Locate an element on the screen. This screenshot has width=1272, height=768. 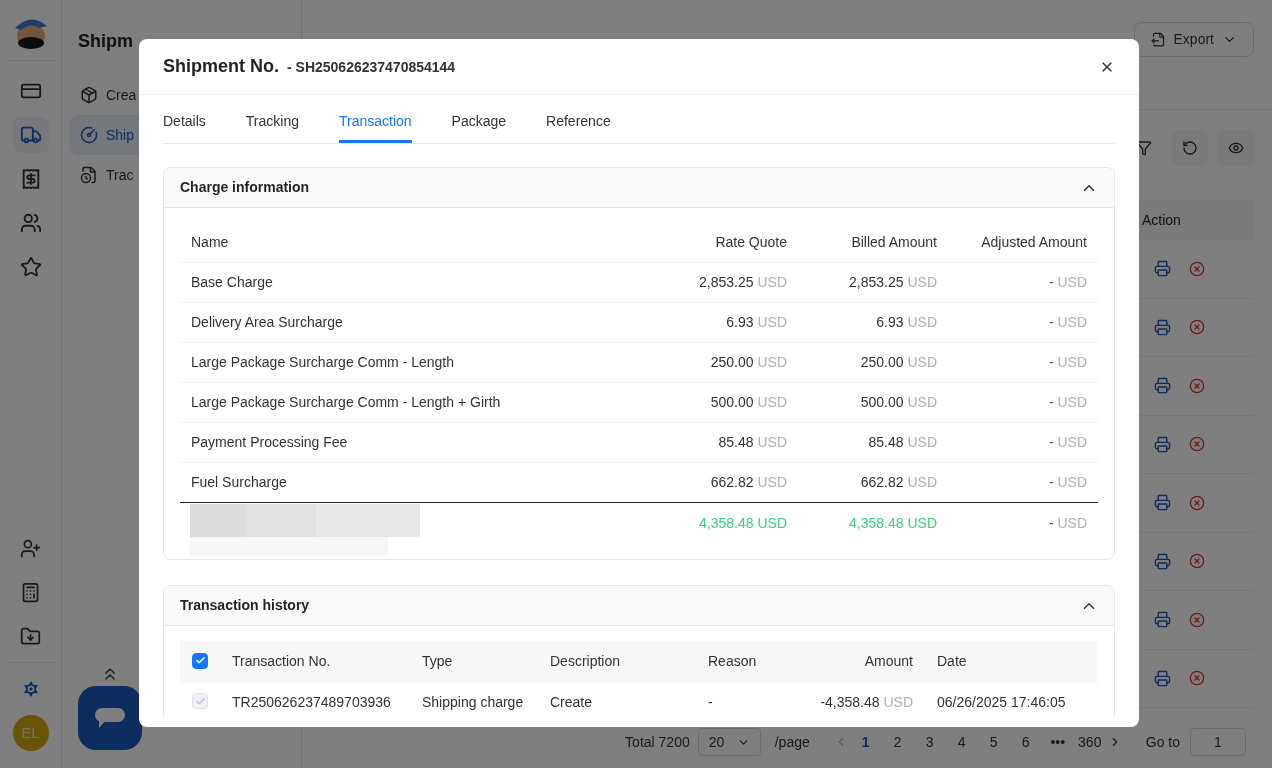
charge-name: Base Charge is located at coordinates (232, 282).